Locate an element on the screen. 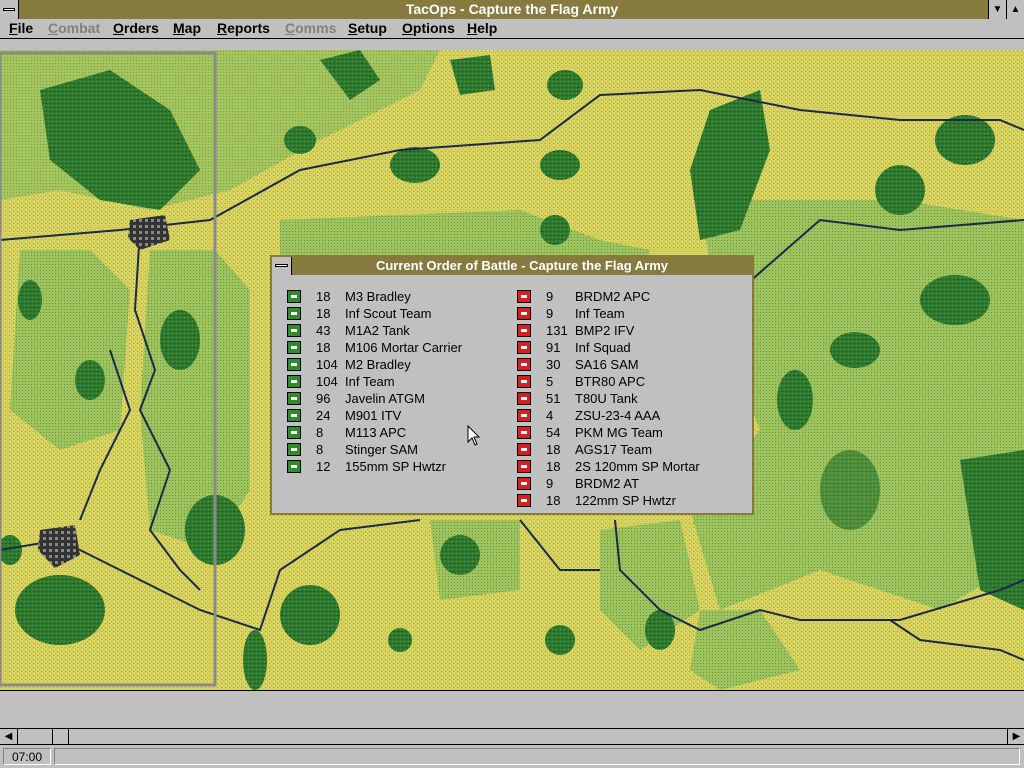  unit-name: Javelin ATGM is located at coordinates (385, 398).